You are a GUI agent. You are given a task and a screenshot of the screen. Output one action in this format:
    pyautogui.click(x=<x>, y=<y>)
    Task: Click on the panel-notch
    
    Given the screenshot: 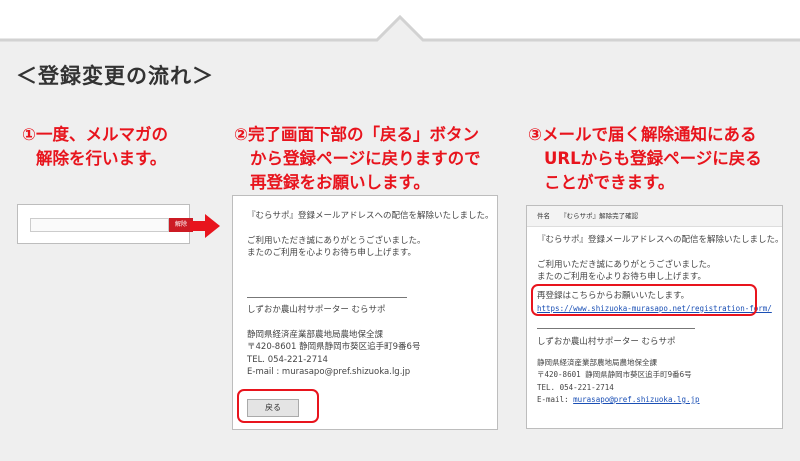 What is the action you would take?
    pyautogui.click(x=400, y=32)
    